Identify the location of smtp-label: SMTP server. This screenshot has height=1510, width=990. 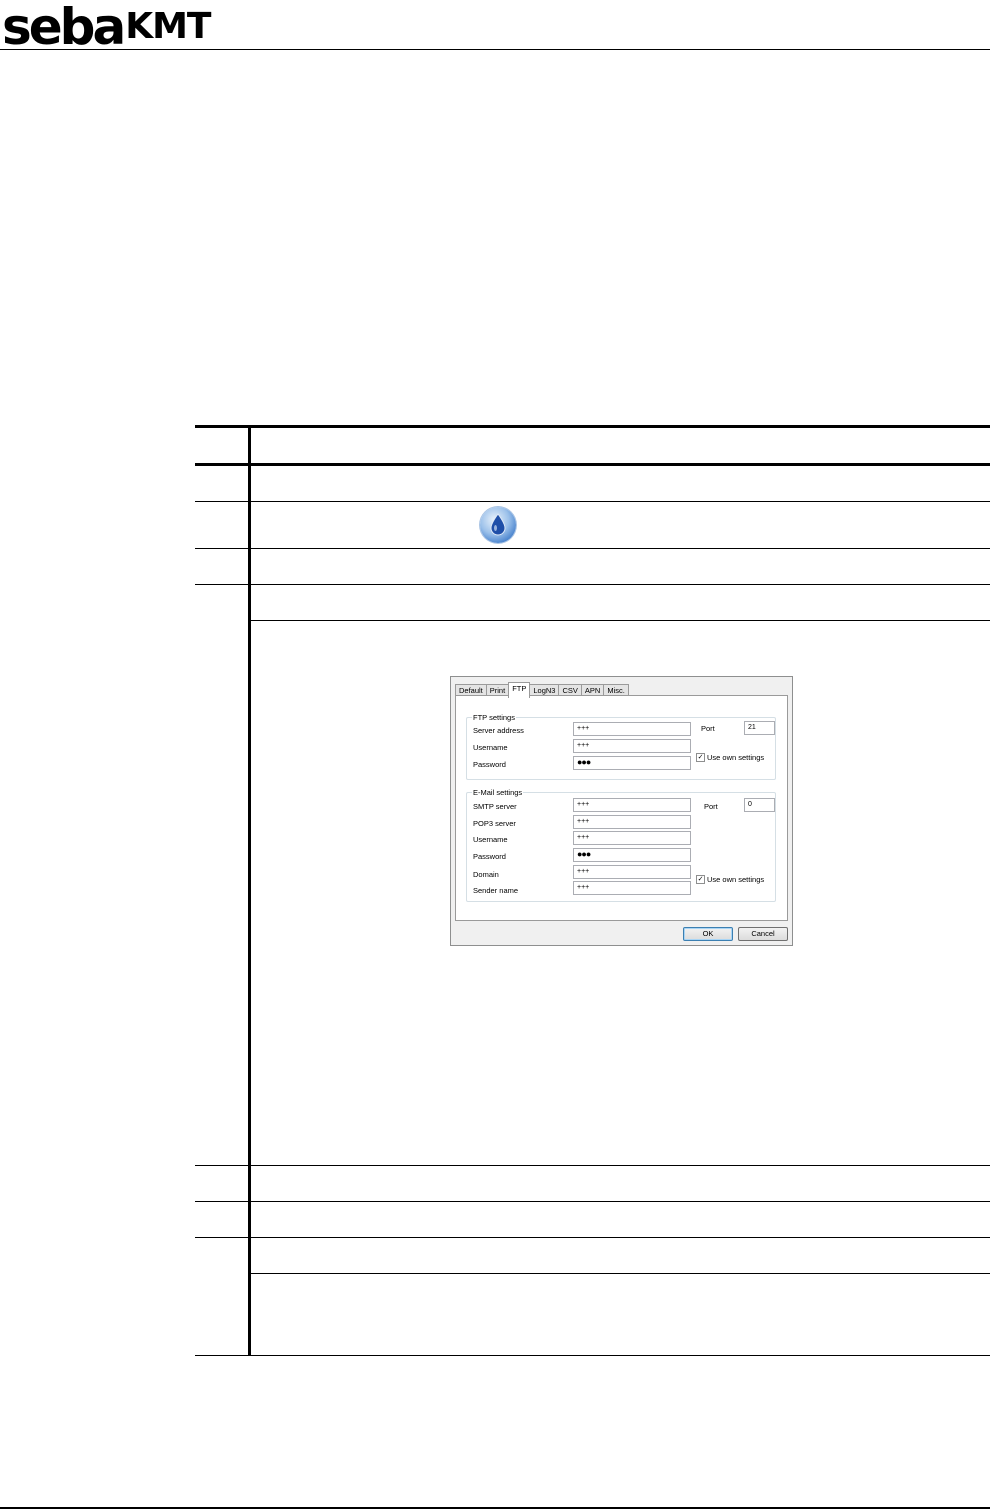
(495, 806).